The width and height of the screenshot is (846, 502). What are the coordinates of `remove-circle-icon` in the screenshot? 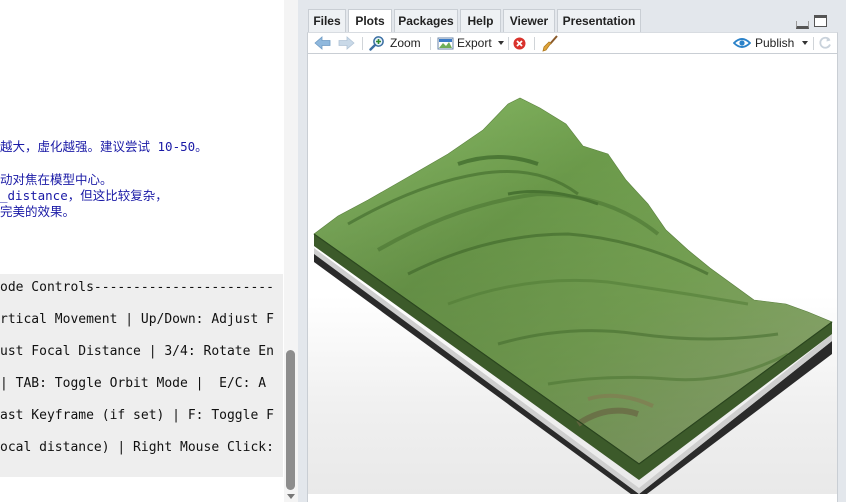 It's located at (519, 43).